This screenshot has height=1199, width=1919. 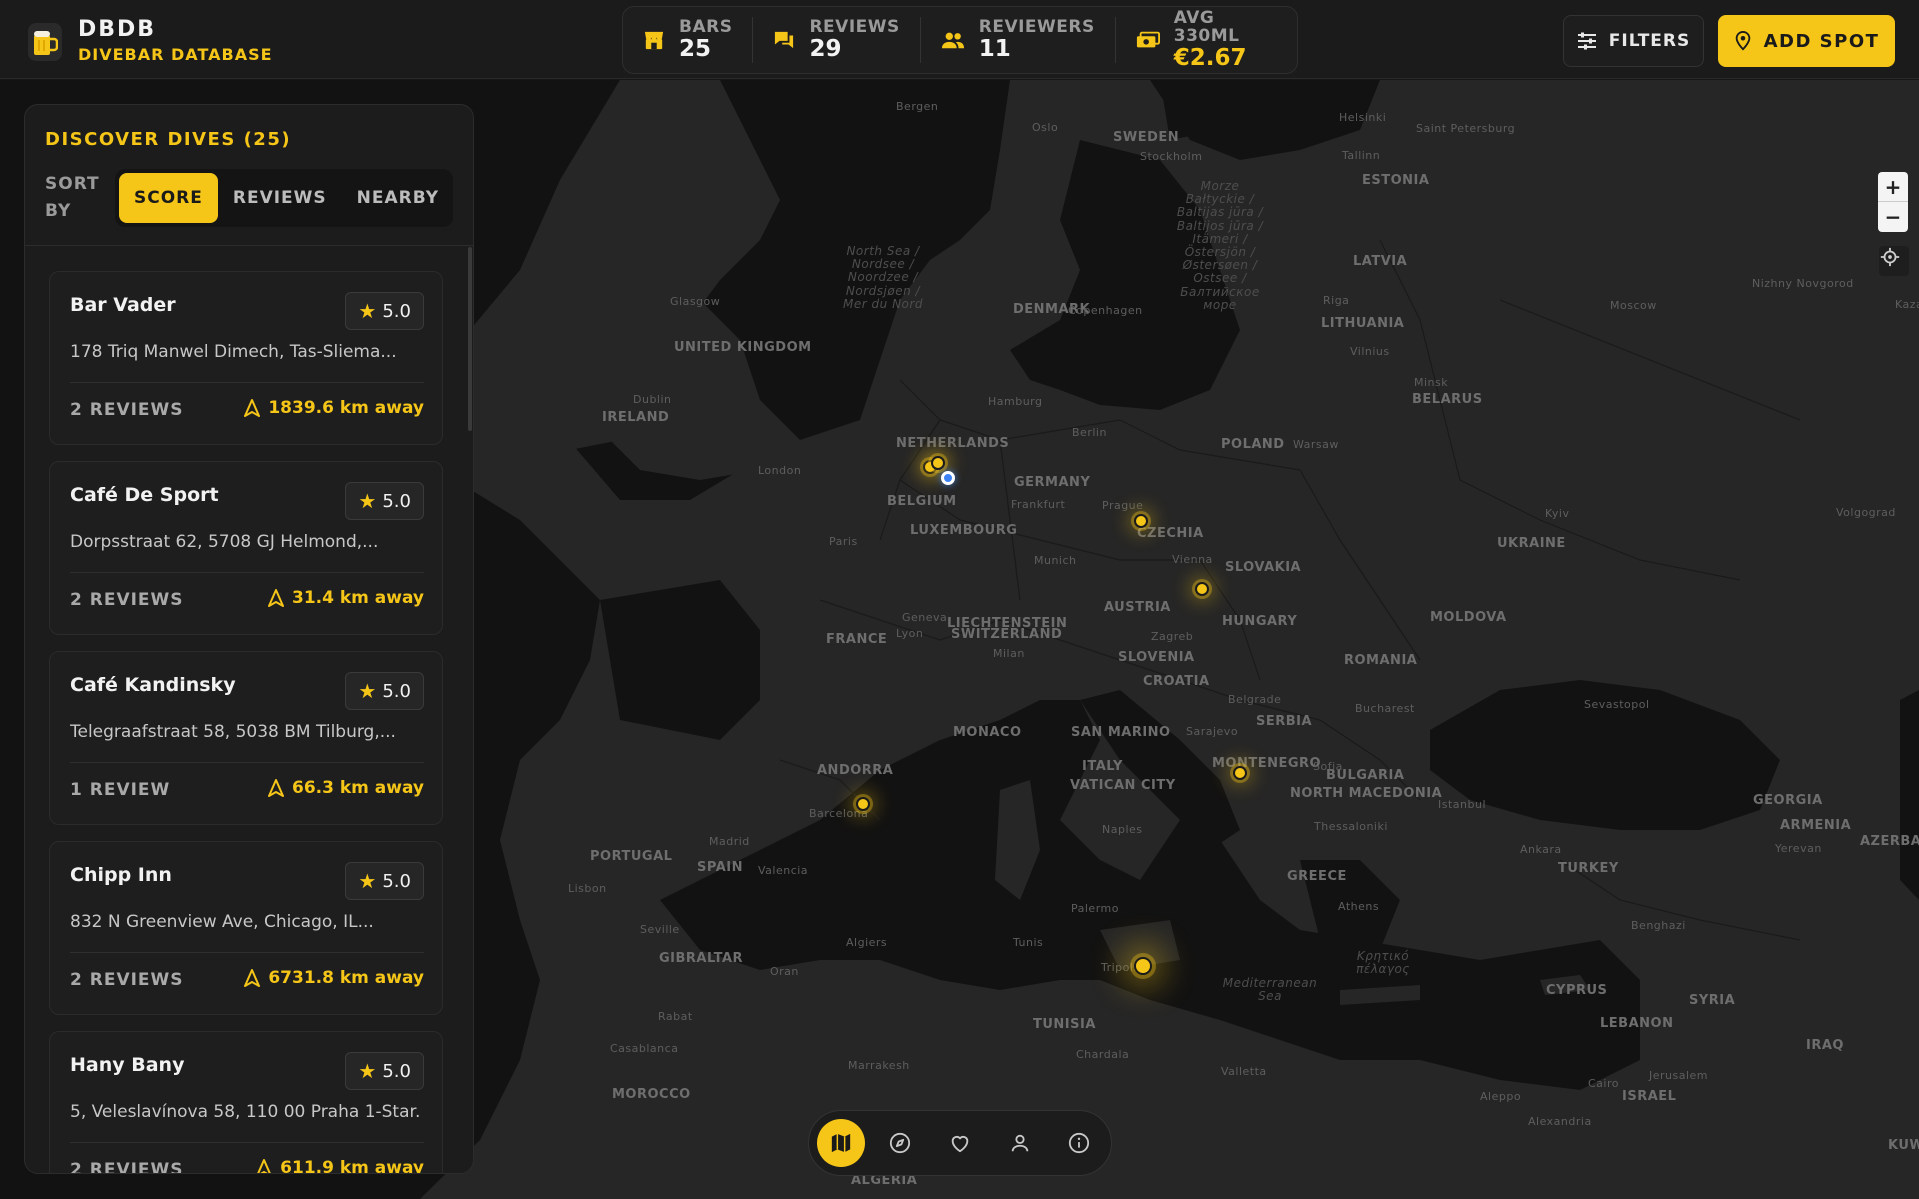 What do you see at coordinates (357, 598) in the screenshot?
I see `distance-value: 31.4 km away` at bounding box center [357, 598].